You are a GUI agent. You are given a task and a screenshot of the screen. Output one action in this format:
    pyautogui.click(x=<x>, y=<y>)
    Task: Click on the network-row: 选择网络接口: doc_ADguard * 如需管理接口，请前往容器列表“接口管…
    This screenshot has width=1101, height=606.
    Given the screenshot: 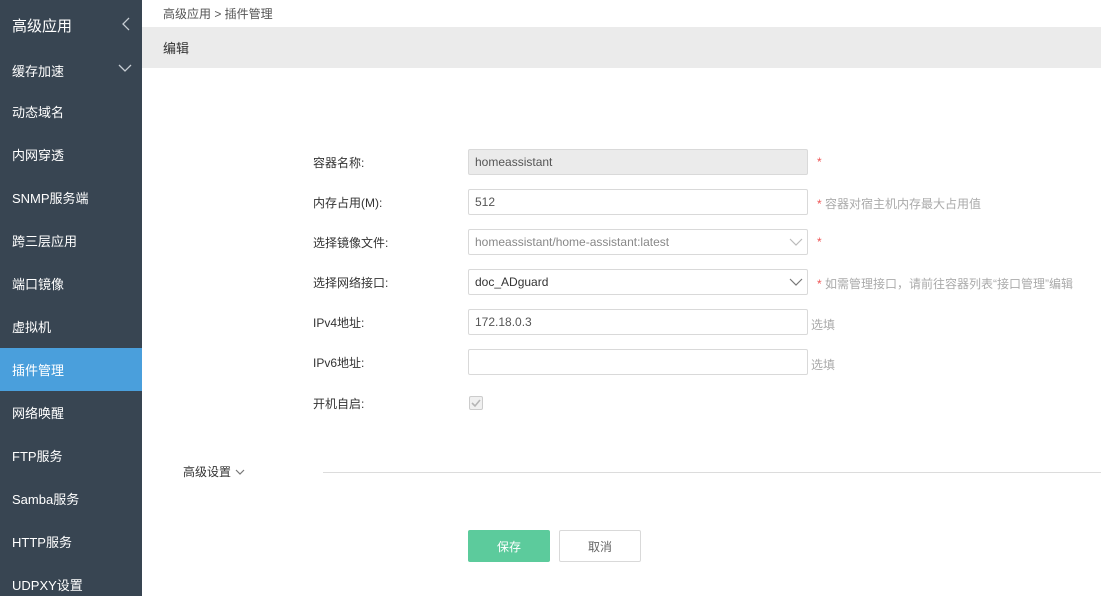 What is the action you would take?
    pyautogui.click(x=621, y=282)
    